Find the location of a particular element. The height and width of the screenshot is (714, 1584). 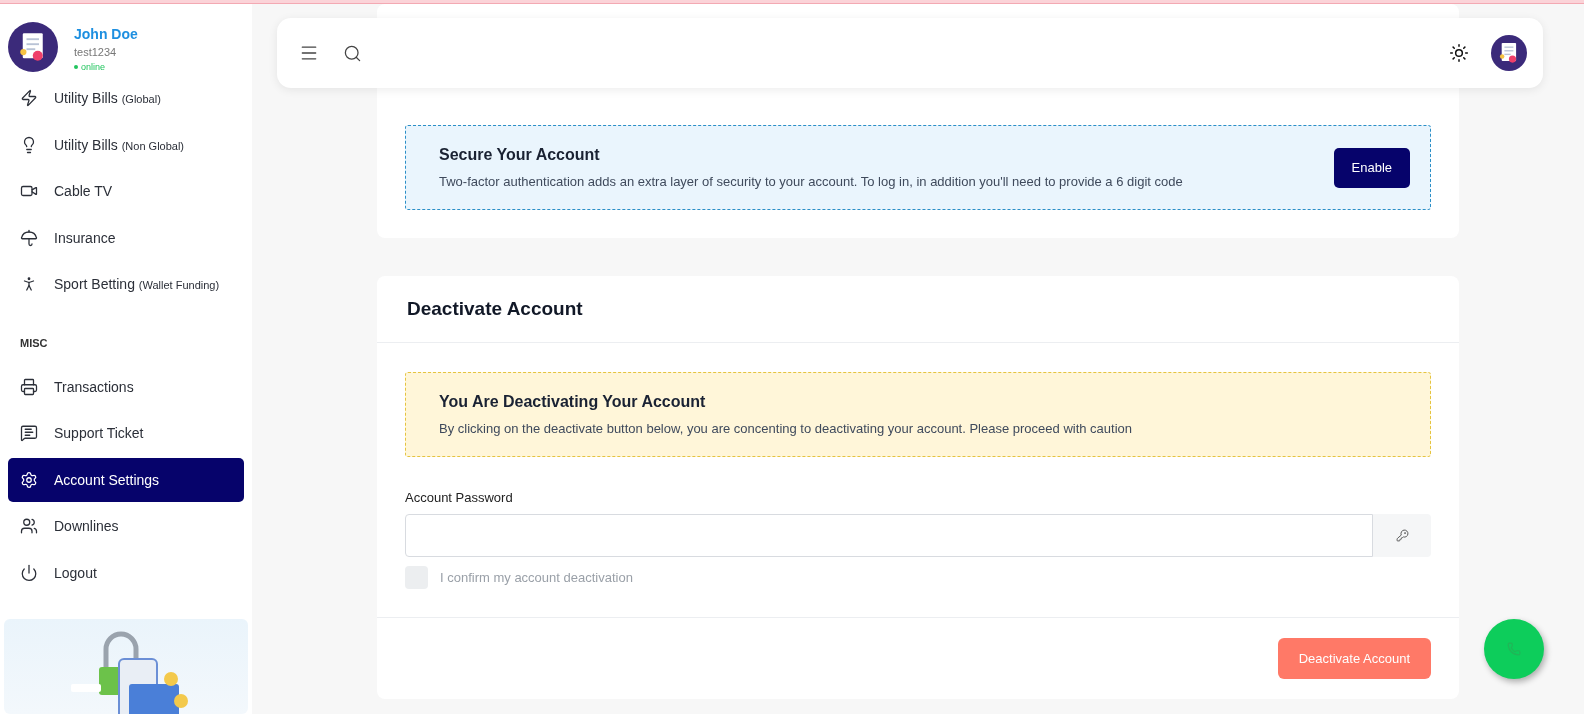

username: test1234 is located at coordinates (96, 52).